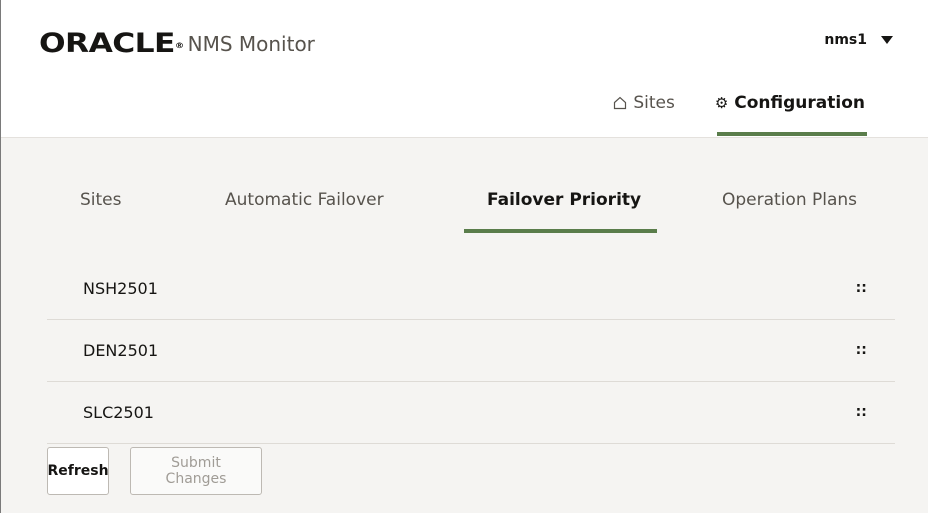 The height and width of the screenshot is (513, 928). I want to click on oracle-logo: ORACLE®, so click(111, 43).